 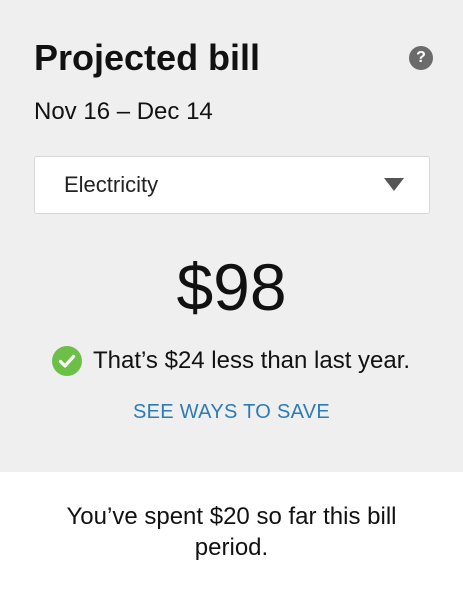 I want to click on page-title: Projected bill, so click(x=147, y=57).